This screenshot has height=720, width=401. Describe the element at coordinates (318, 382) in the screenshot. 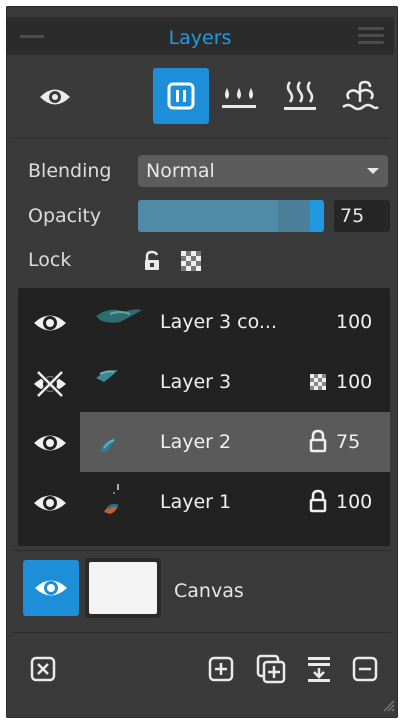

I see `checker-icon` at that location.